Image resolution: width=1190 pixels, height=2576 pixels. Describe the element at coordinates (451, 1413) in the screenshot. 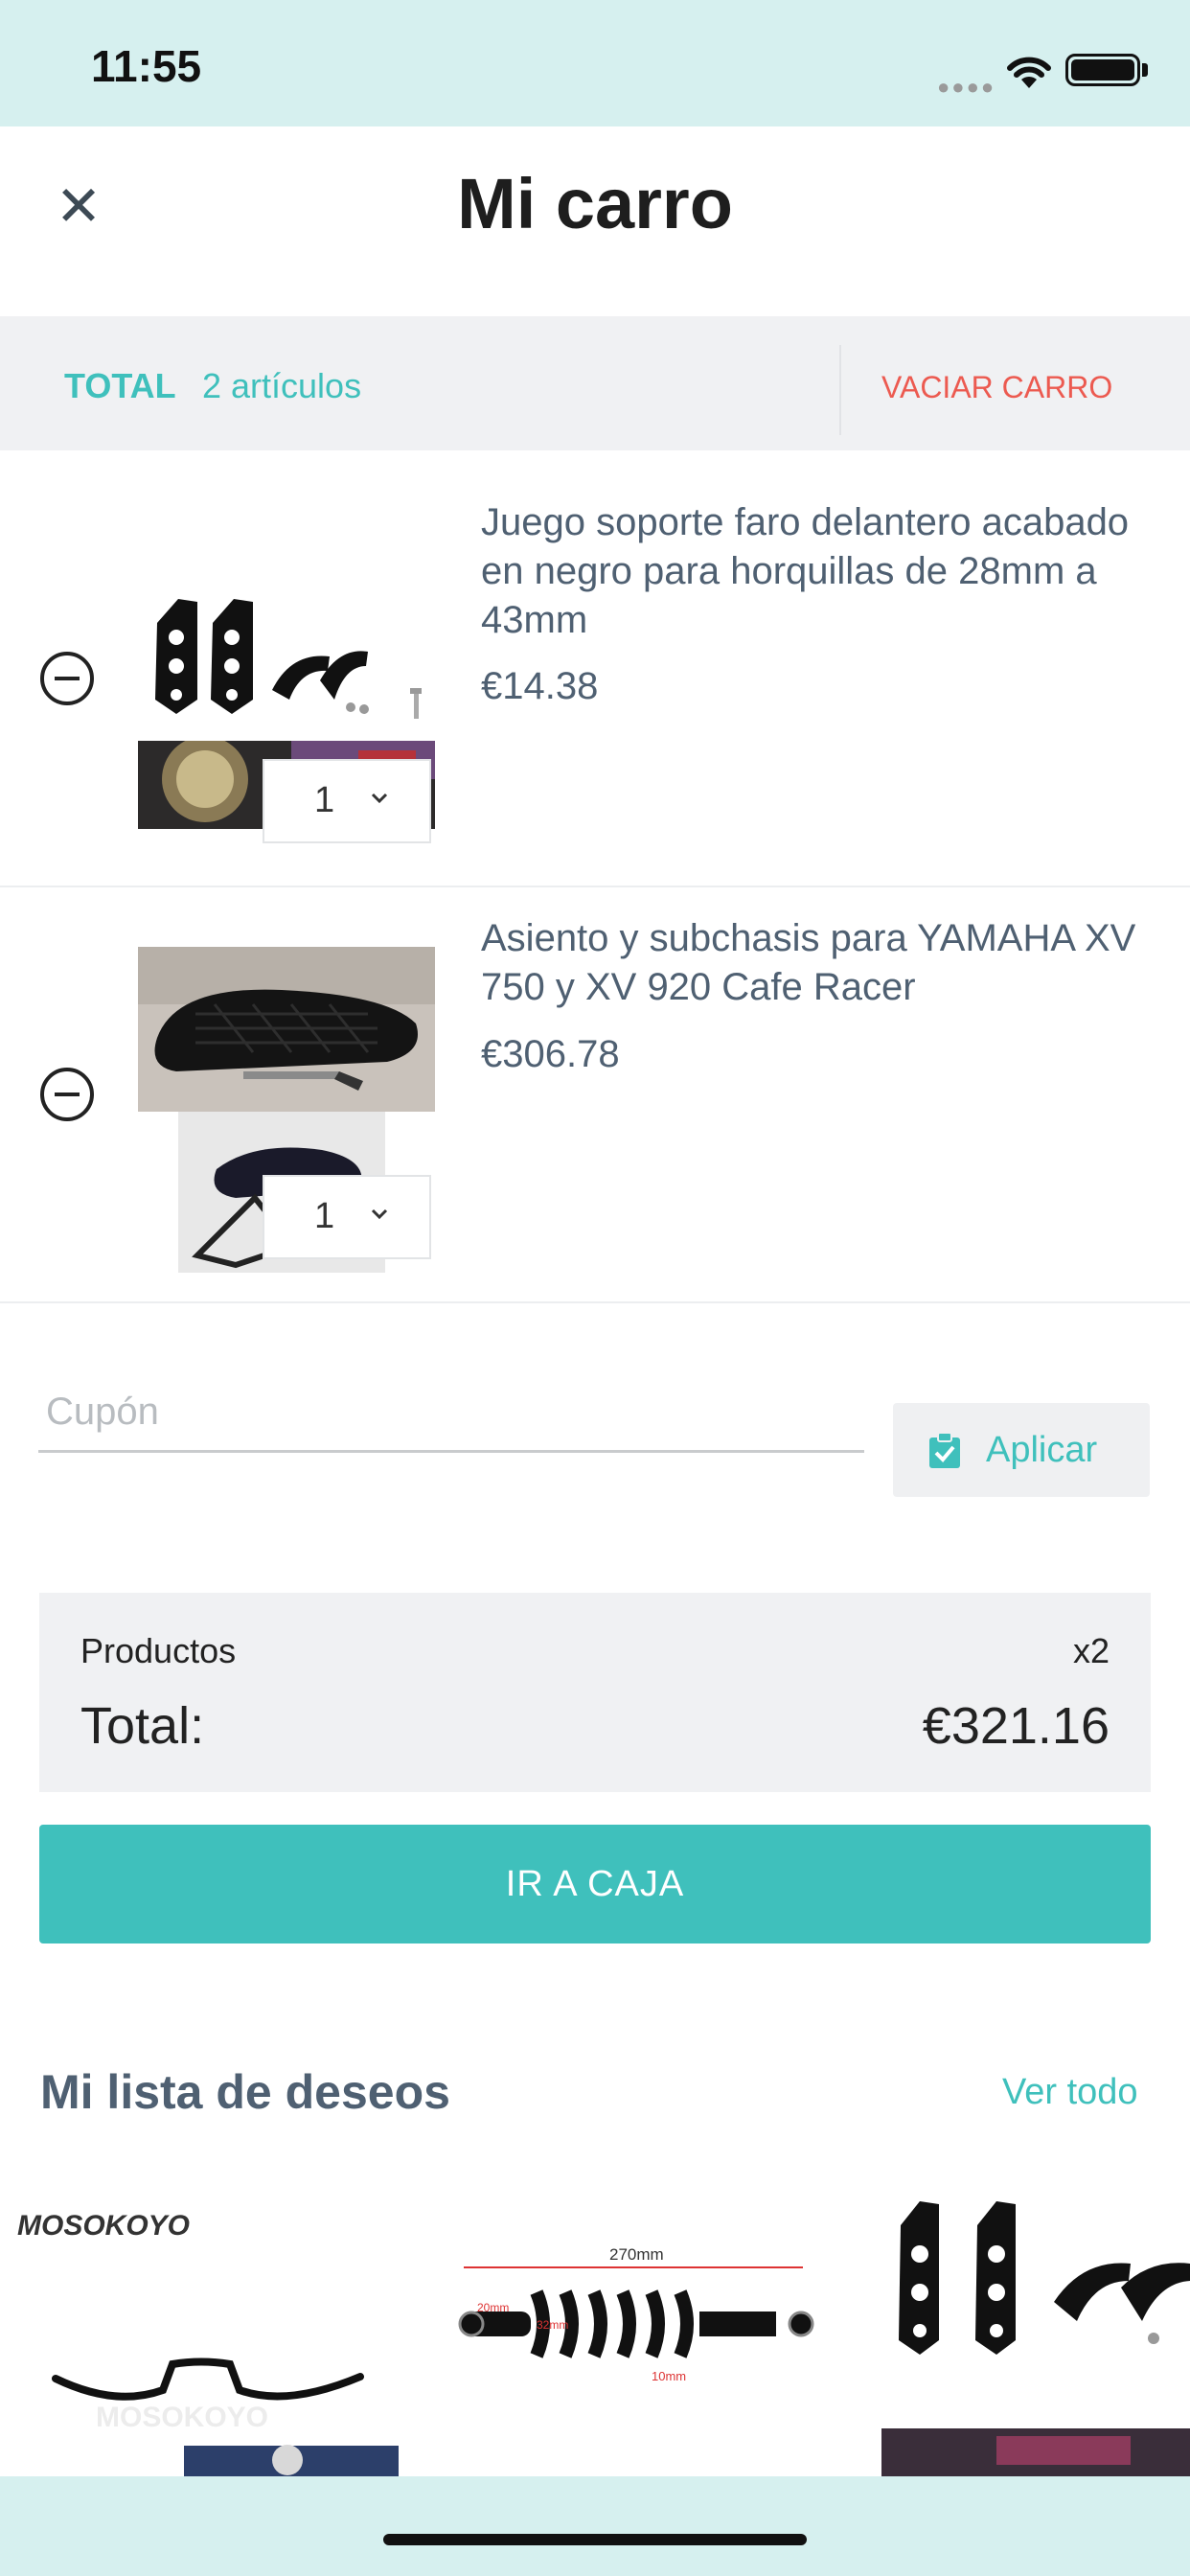

I see `coupon-input` at that location.